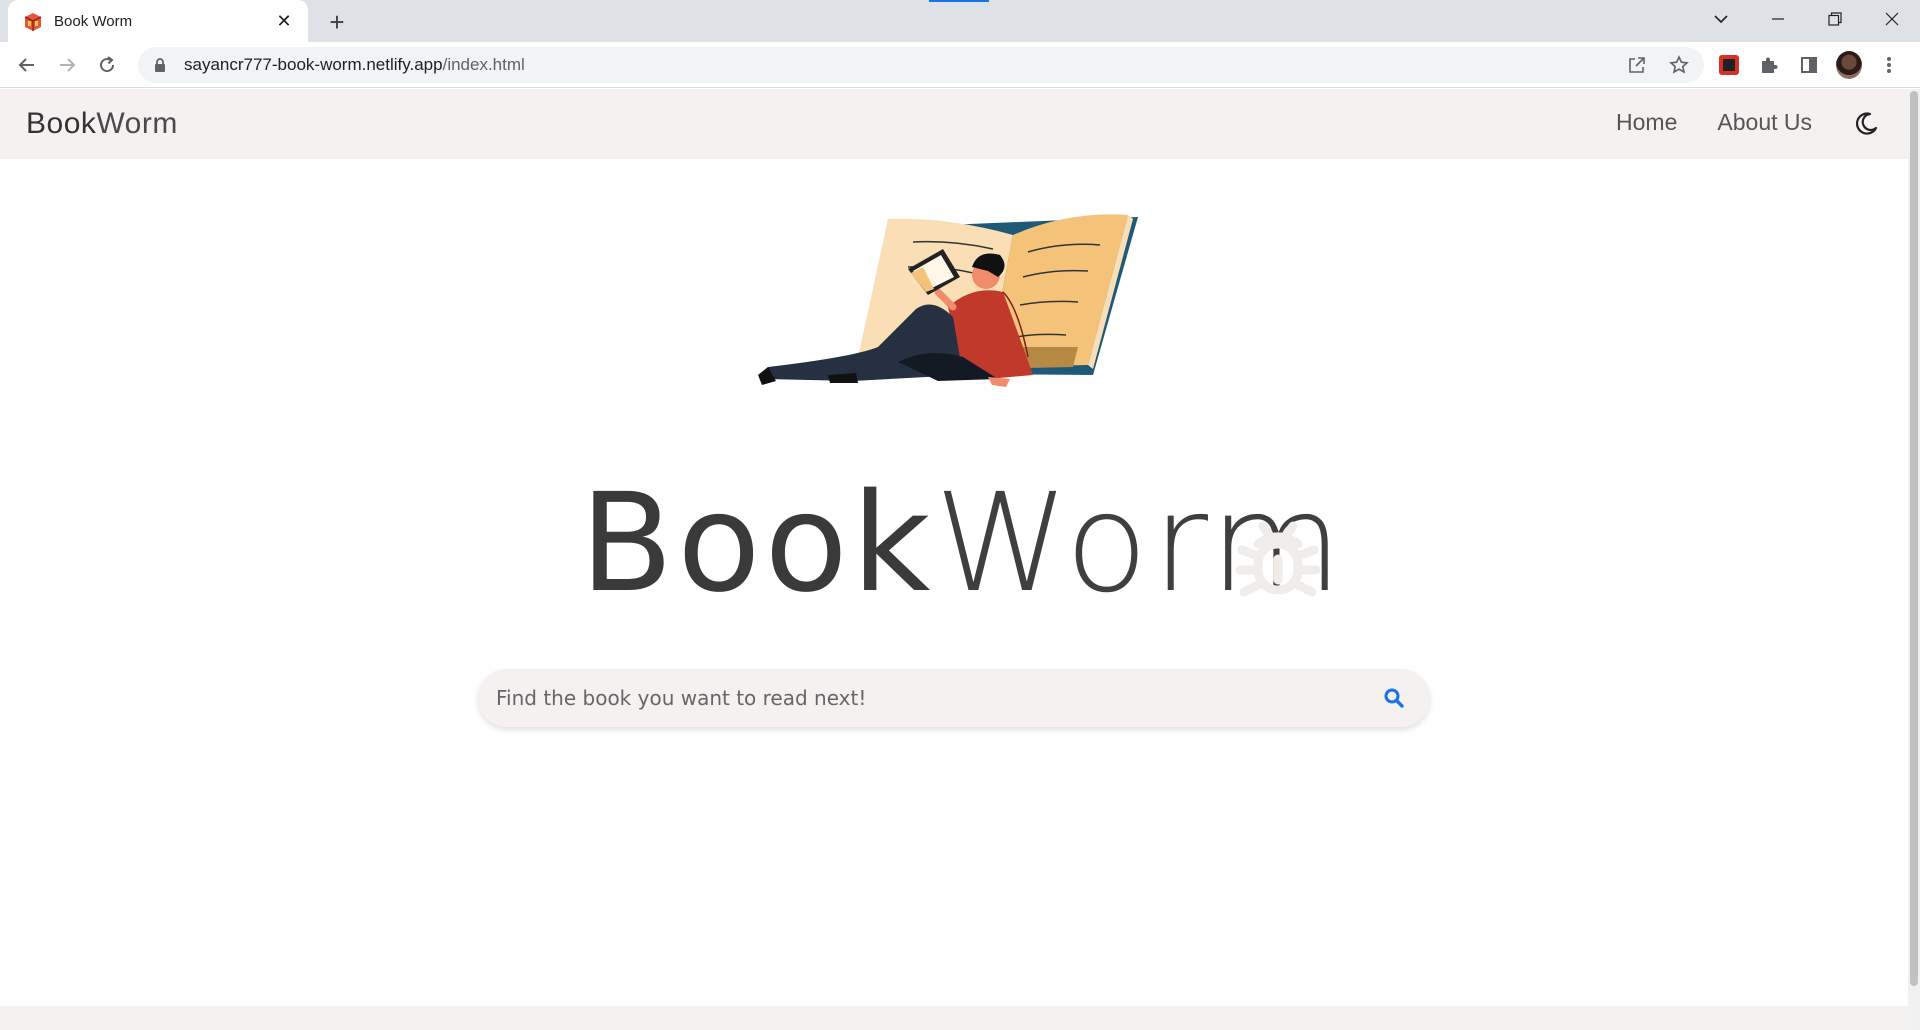  Describe the element at coordinates (27, 65) in the screenshot. I see `back-arrow-icon` at that location.